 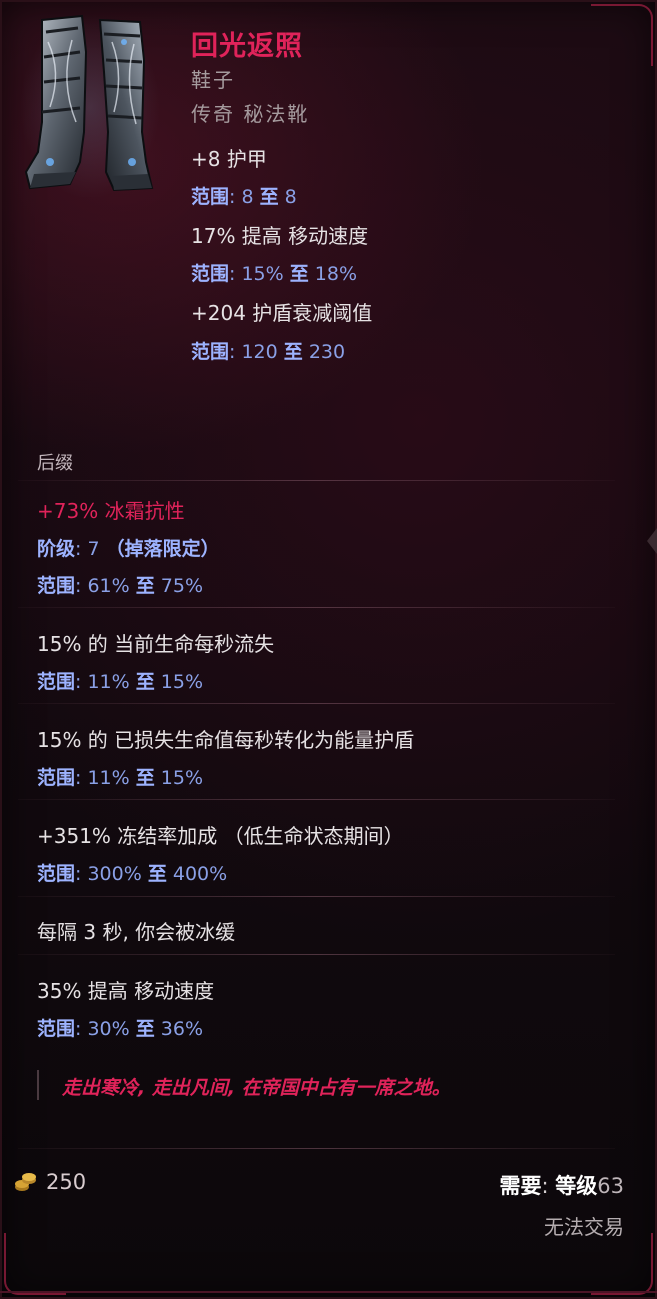 I want to click on range-start: : 61%, so click(x=105, y=586).